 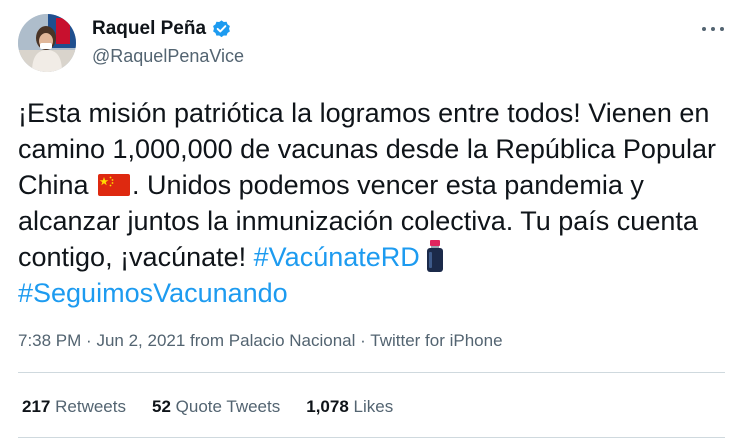 What do you see at coordinates (327, 406) in the screenshot?
I see `likes-count: 1,078` at bounding box center [327, 406].